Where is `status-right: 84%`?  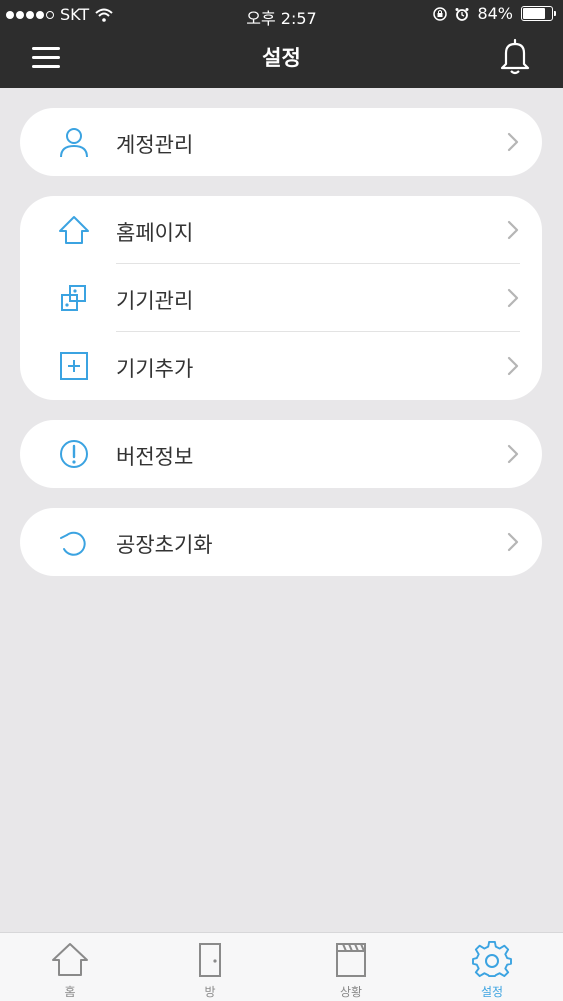 status-right: 84% is located at coordinates (494, 13).